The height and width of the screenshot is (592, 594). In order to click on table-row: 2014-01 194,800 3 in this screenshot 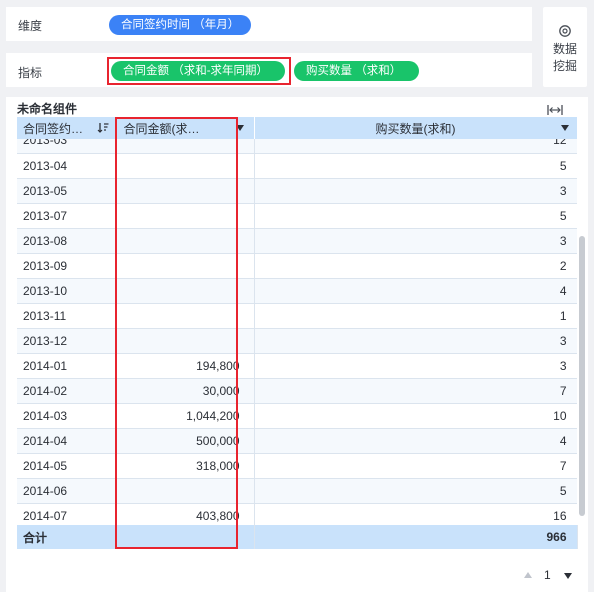, I will do `click(297, 366)`.